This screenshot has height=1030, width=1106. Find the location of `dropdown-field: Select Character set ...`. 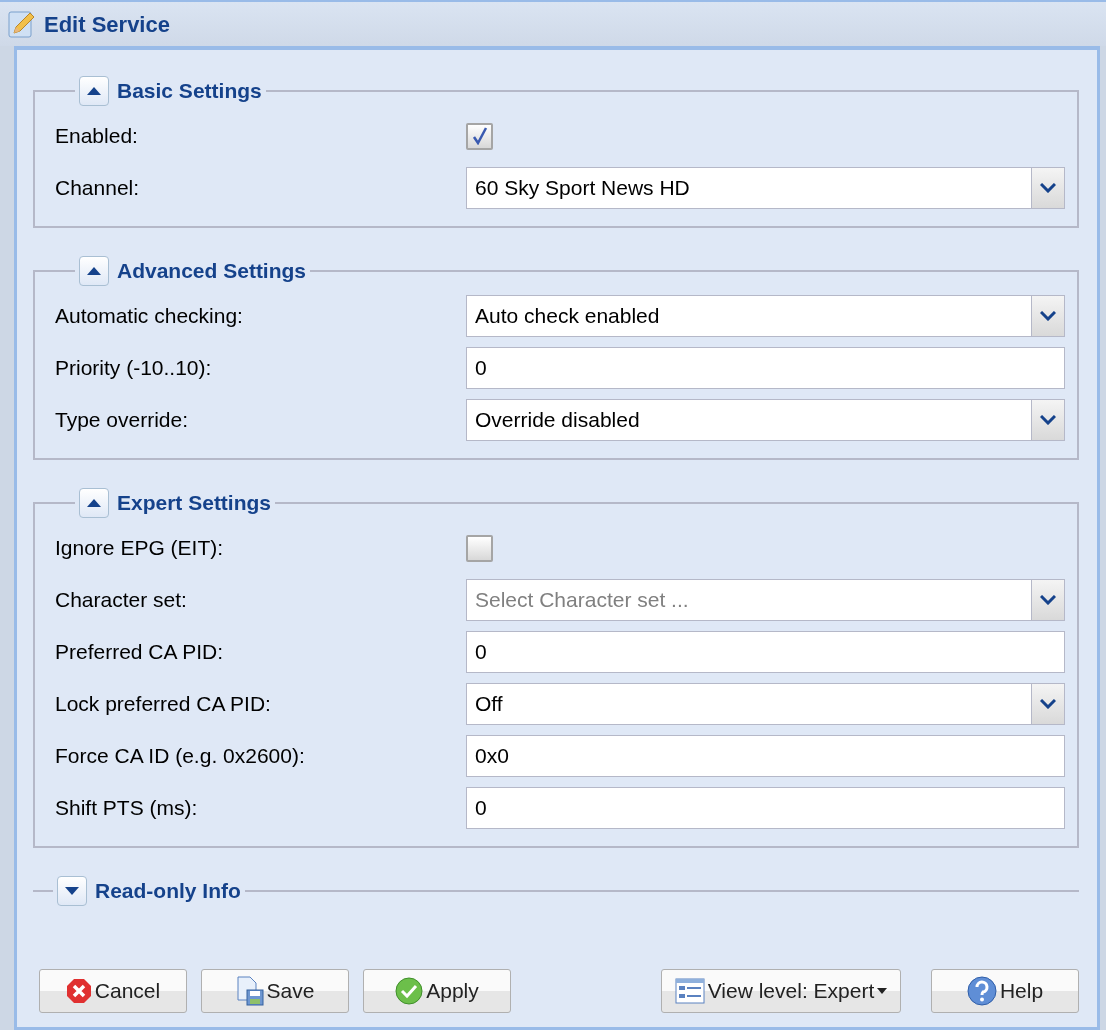

dropdown-field: Select Character set ... is located at coordinates (749, 600).